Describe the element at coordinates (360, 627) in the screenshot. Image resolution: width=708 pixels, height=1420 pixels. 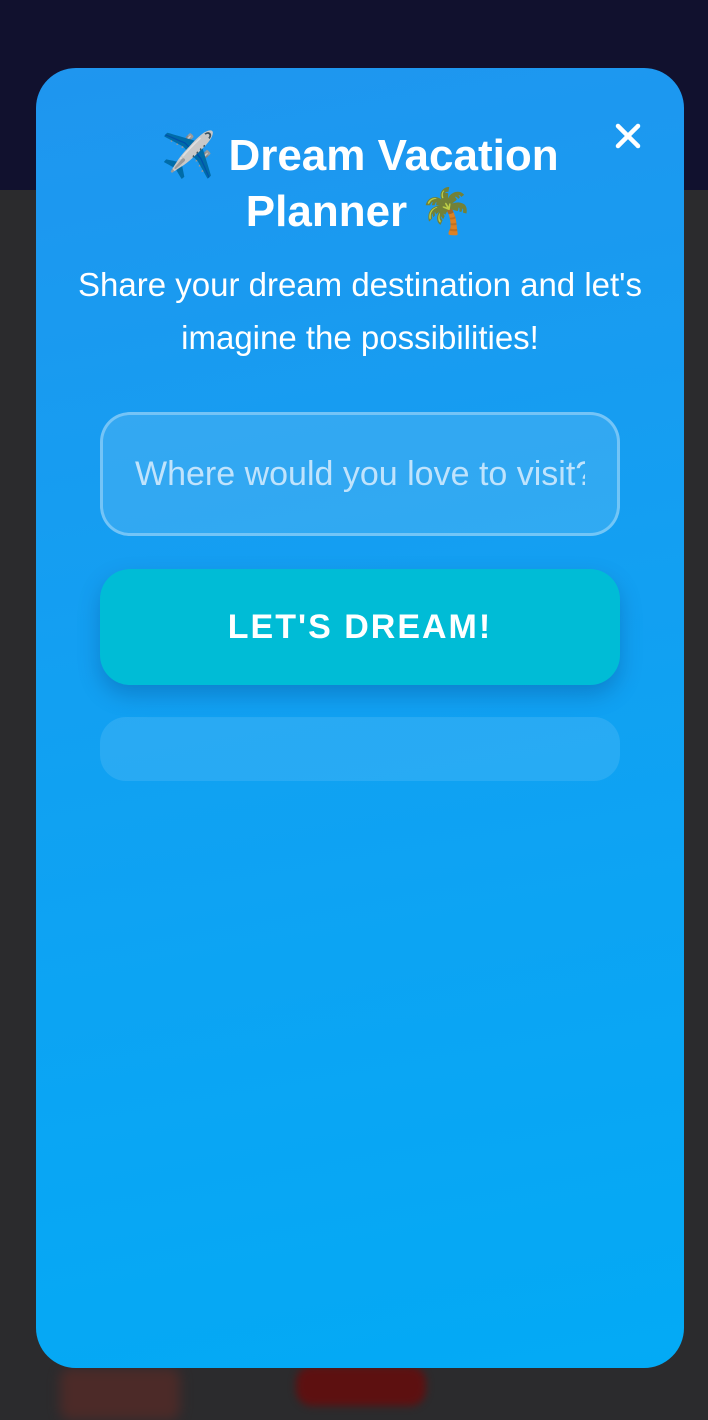
I see `lets-dream-button: LET'S DREAM!` at that location.